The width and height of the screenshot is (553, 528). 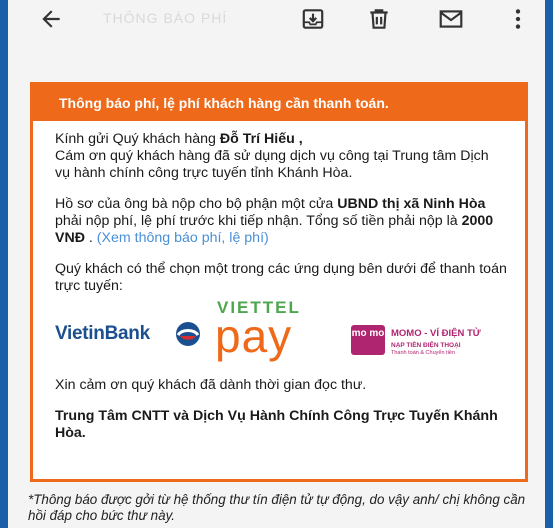 I want to click on back-arrow-icon, so click(x=51, y=19).